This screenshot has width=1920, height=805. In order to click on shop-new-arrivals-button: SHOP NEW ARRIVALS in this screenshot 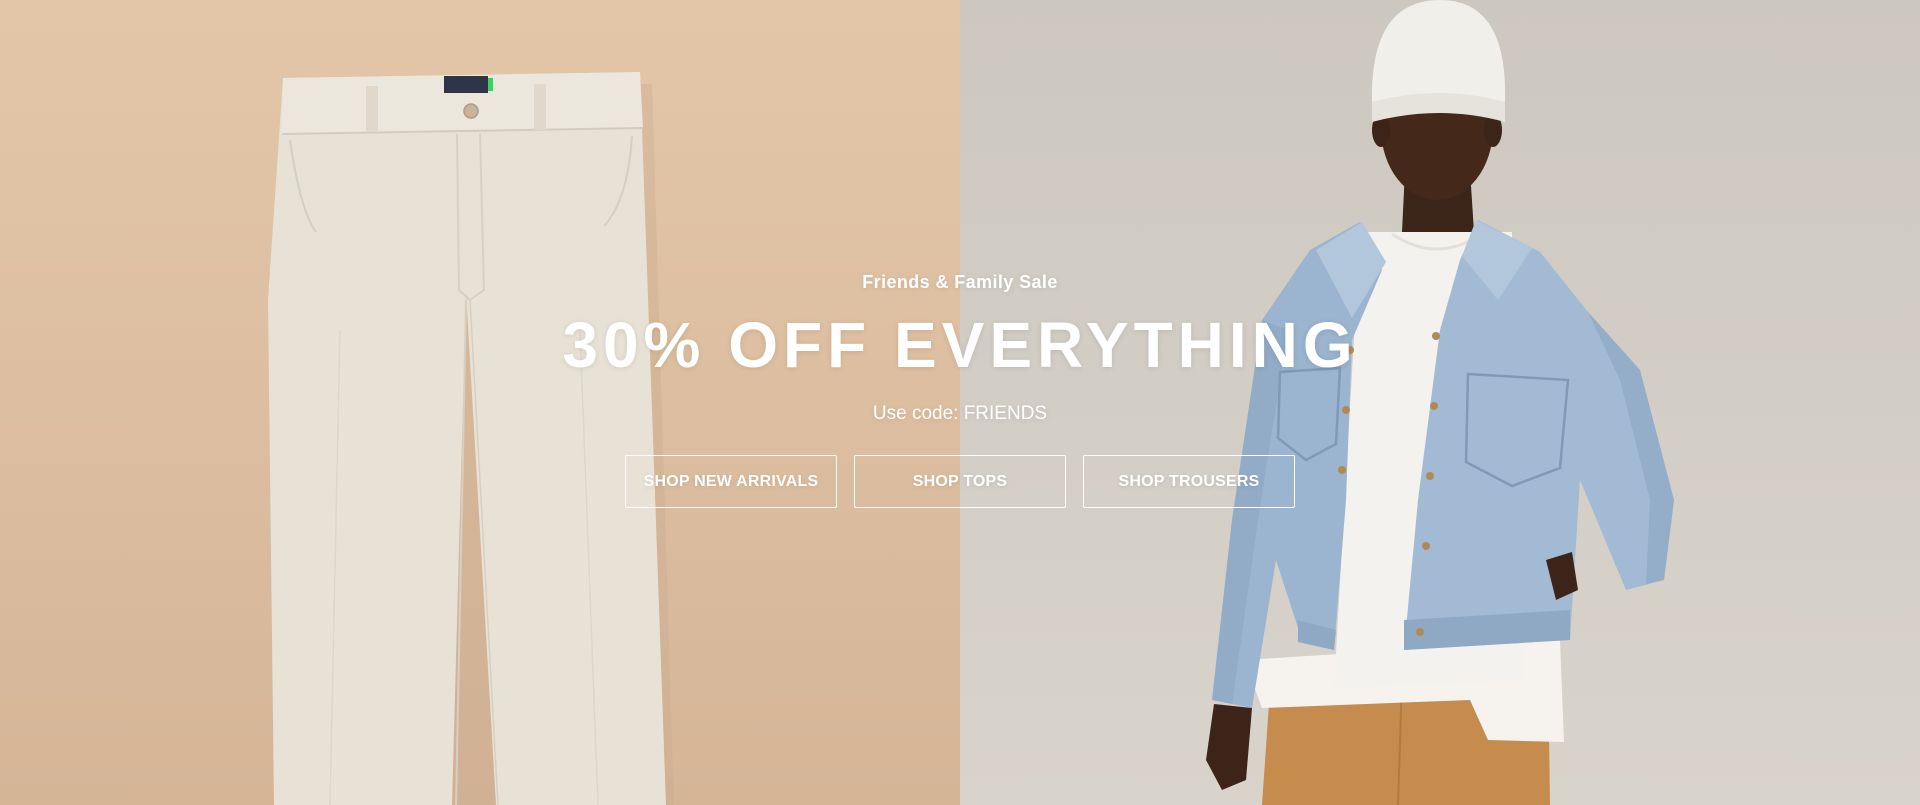, I will do `click(731, 481)`.